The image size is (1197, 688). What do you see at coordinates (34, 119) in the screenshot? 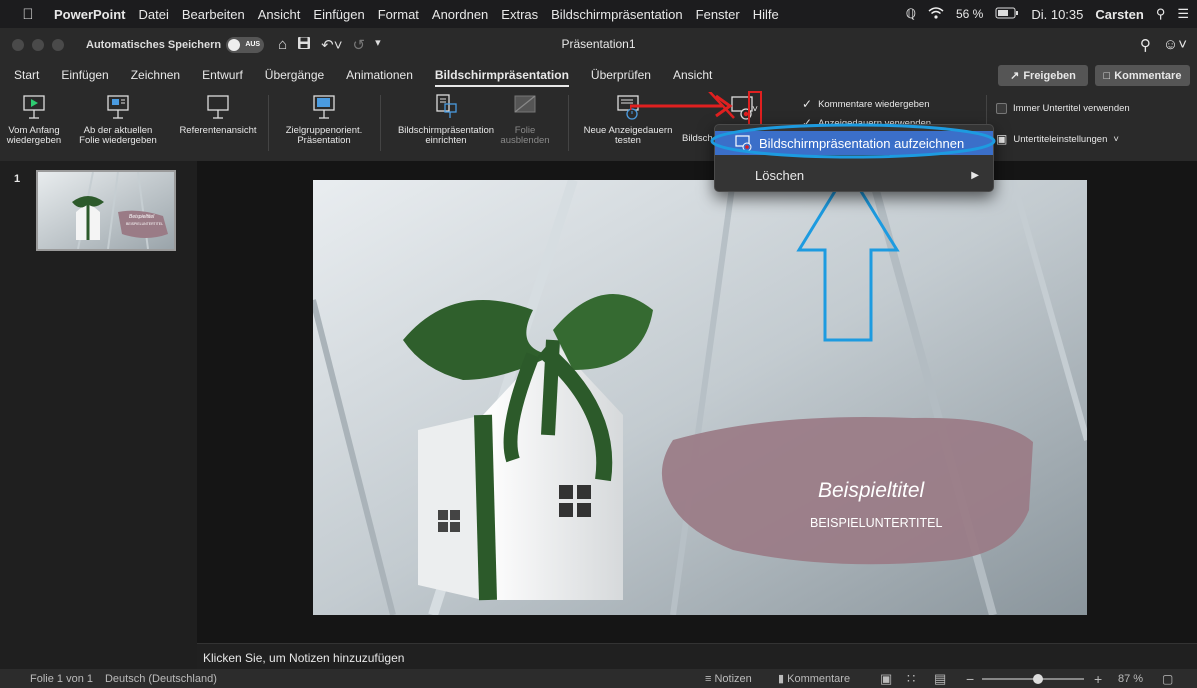
I see `play-from-start-button: Vom Anfang wiedergeben` at bounding box center [34, 119].